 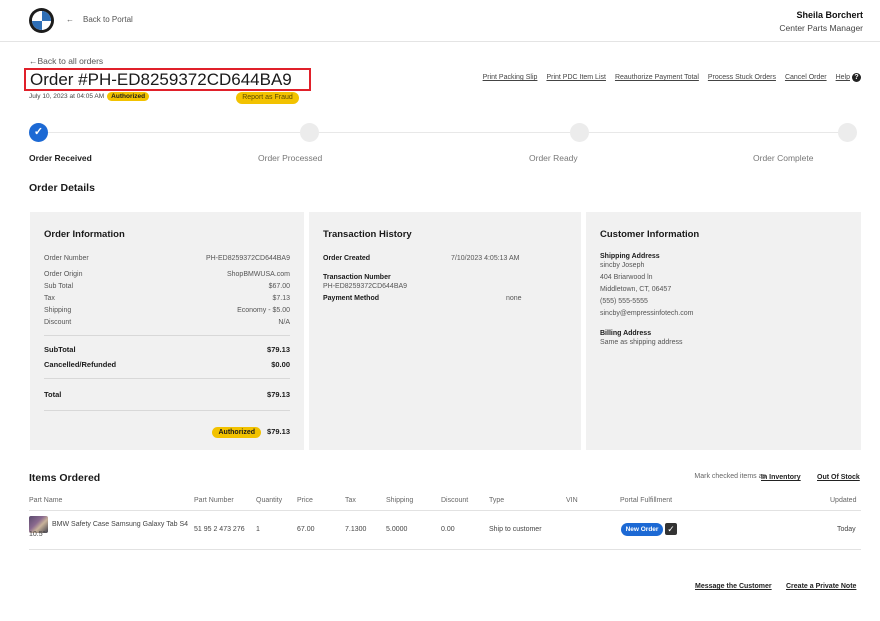 I want to click on step-complete-dot, so click(x=847, y=132).